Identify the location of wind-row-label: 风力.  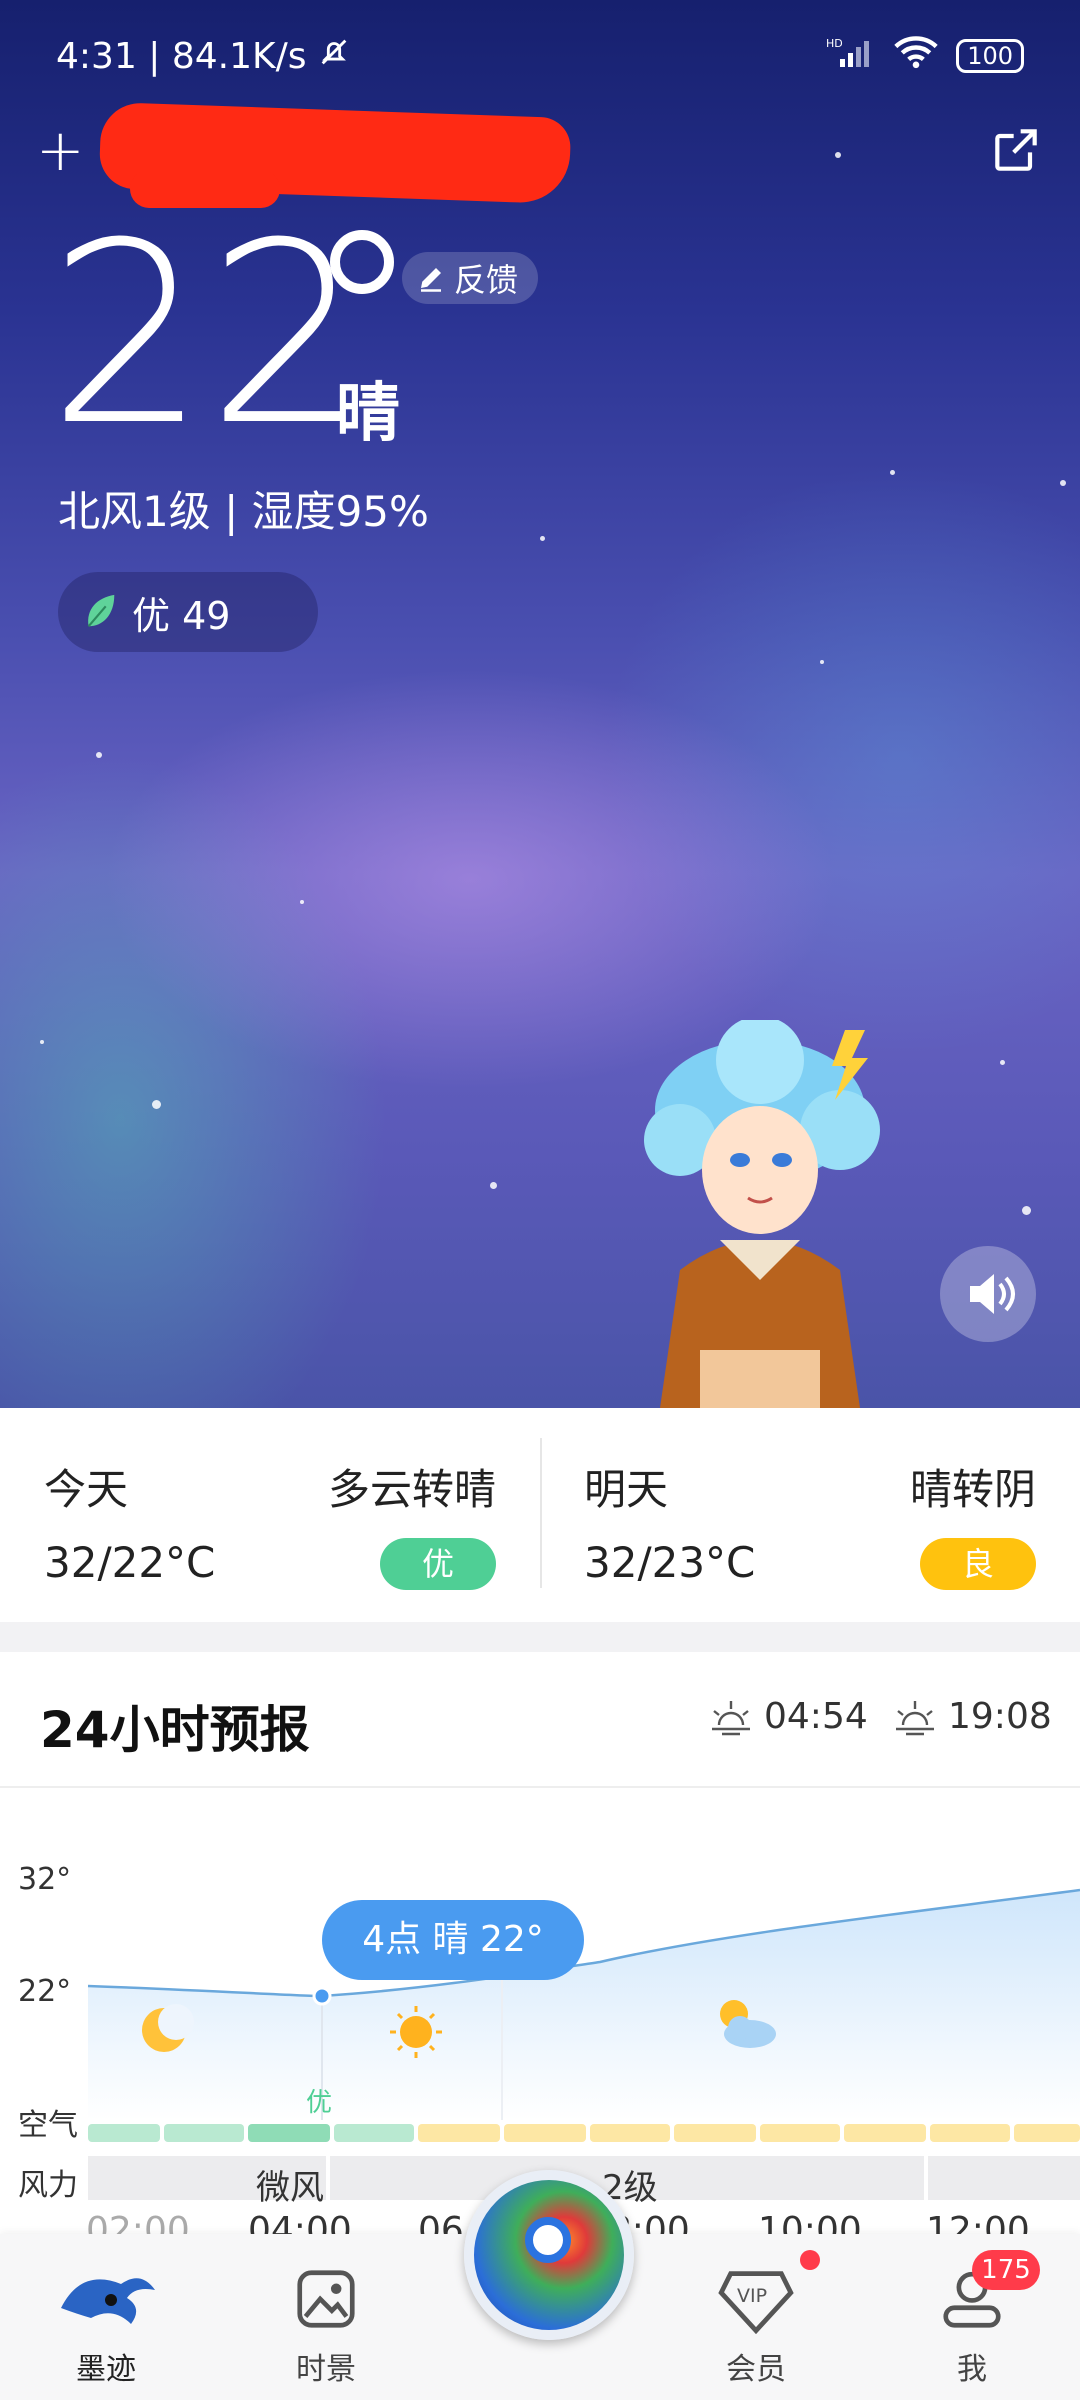
(48, 2185).